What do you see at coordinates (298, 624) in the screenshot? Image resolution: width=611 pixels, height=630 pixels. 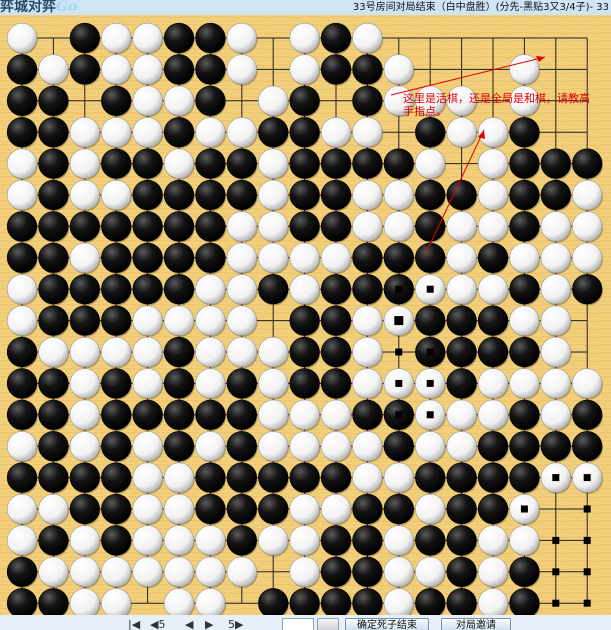 I see `move-number-input` at bounding box center [298, 624].